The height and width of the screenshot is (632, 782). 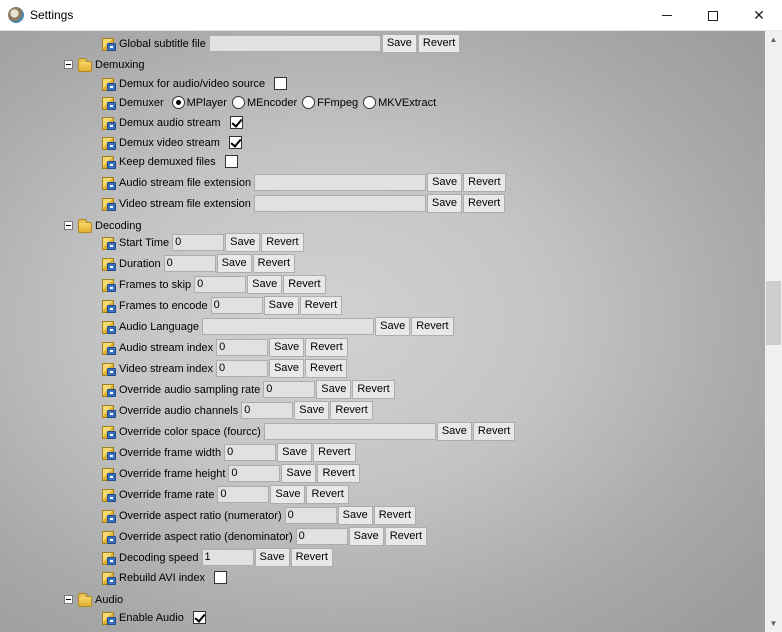 I want to click on override-color-space-fourcc-input, so click(x=349, y=431).